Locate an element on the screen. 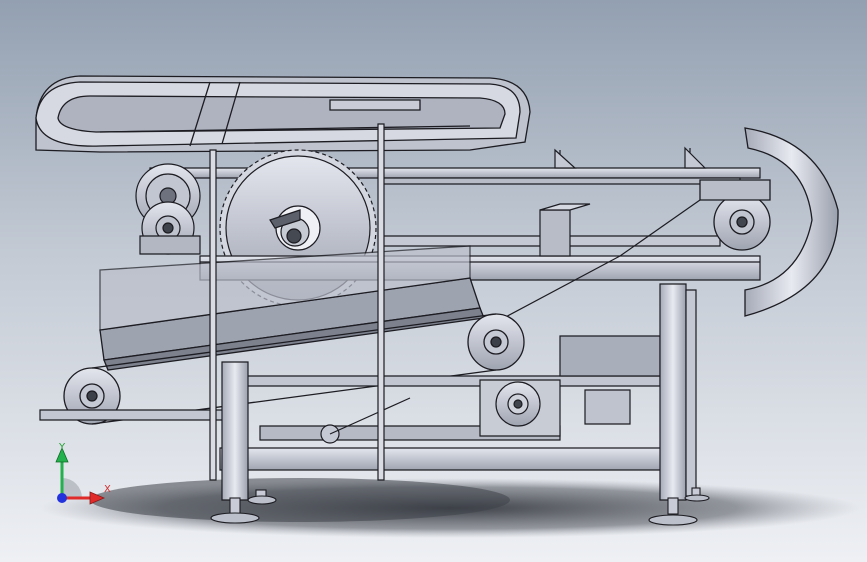 This screenshot has width=867, height=562. axis-triad: Y X is located at coordinates (84, 475).